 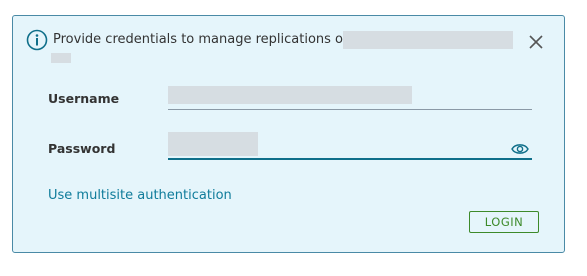 I want to click on login-button: LOGIN, so click(x=504, y=222).